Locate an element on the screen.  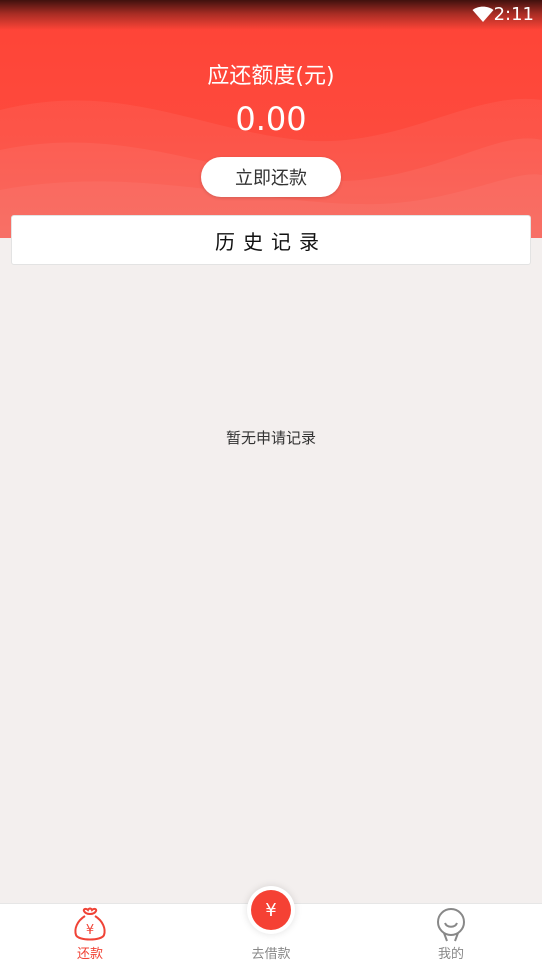
tab-repay-label: 还款 is located at coordinates (89, 954).